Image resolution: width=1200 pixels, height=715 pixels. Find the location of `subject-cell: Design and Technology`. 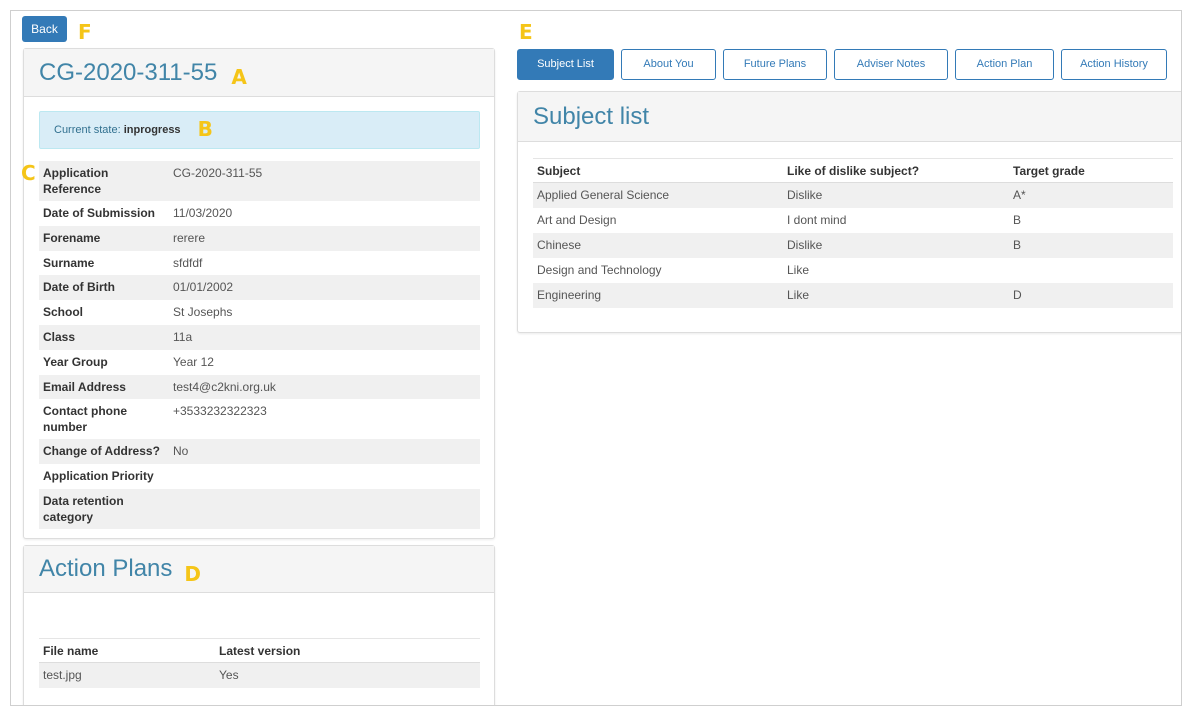

subject-cell: Design and Technology is located at coordinates (599, 270).